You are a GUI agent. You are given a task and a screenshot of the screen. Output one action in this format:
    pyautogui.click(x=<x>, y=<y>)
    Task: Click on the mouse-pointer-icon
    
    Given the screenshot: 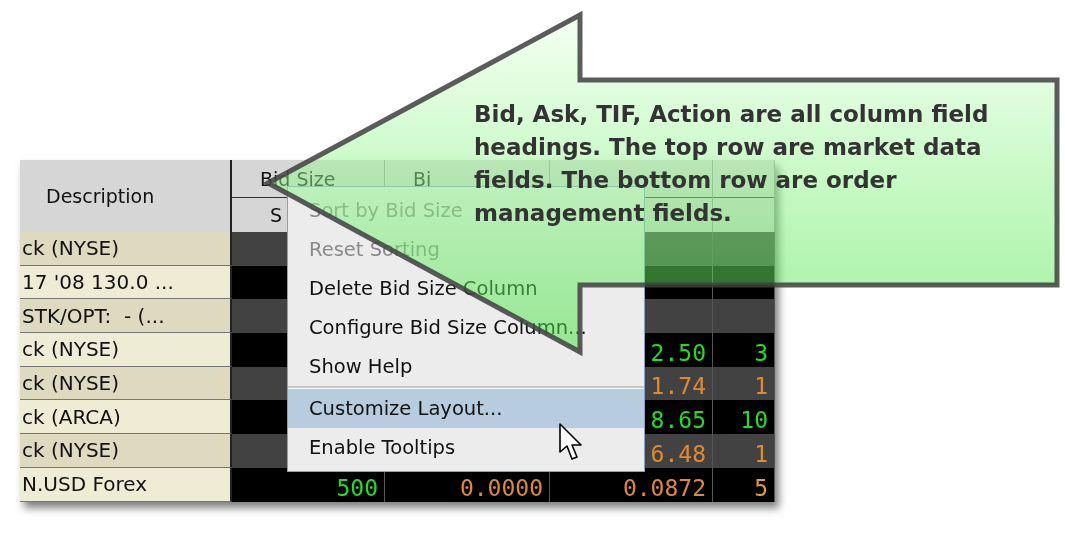 What is the action you would take?
    pyautogui.click(x=571, y=442)
    